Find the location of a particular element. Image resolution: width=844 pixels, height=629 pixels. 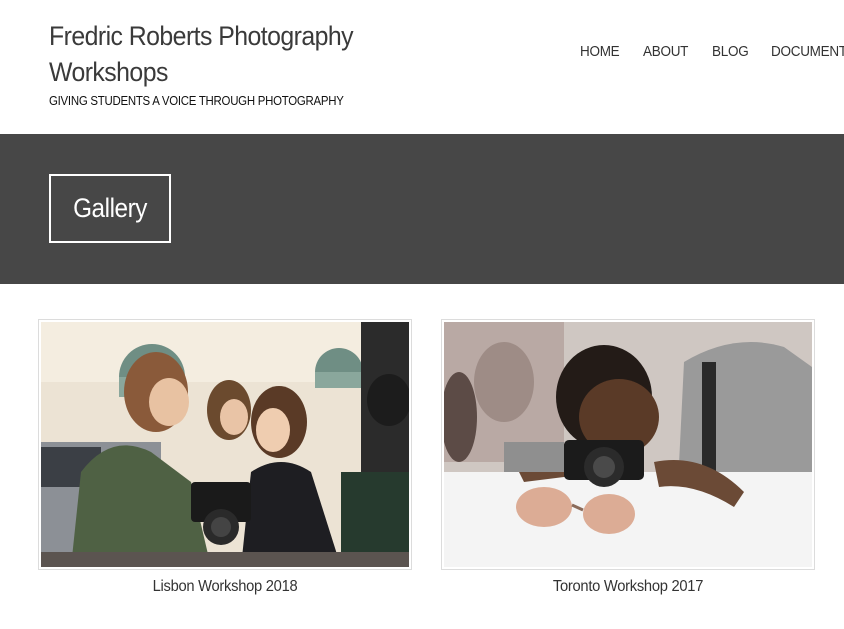

page-title: Gallery is located at coordinates (110, 208).